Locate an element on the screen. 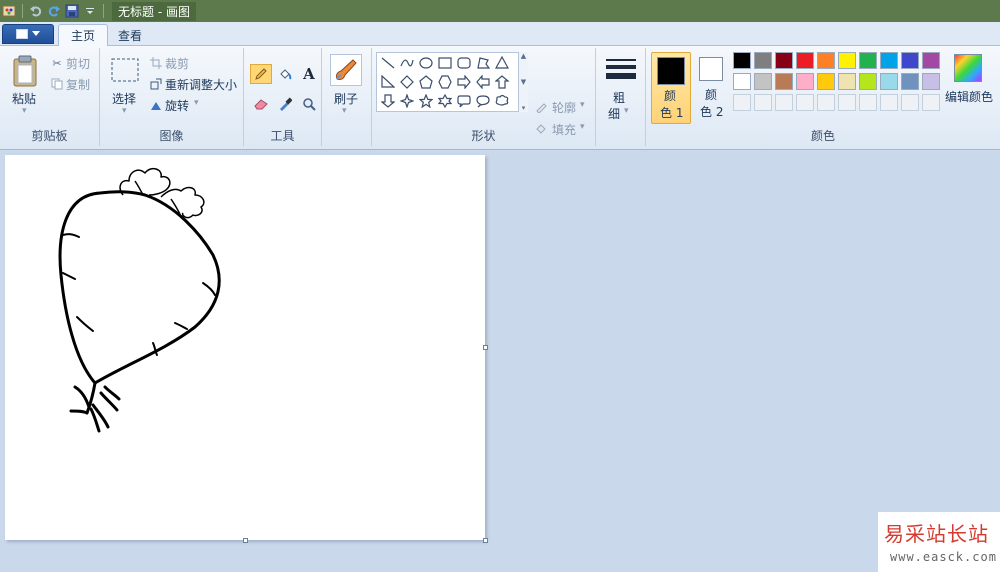 This screenshot has height=572, width=1000. six-point-star-shape-icon is located at coordinates (445, 101).